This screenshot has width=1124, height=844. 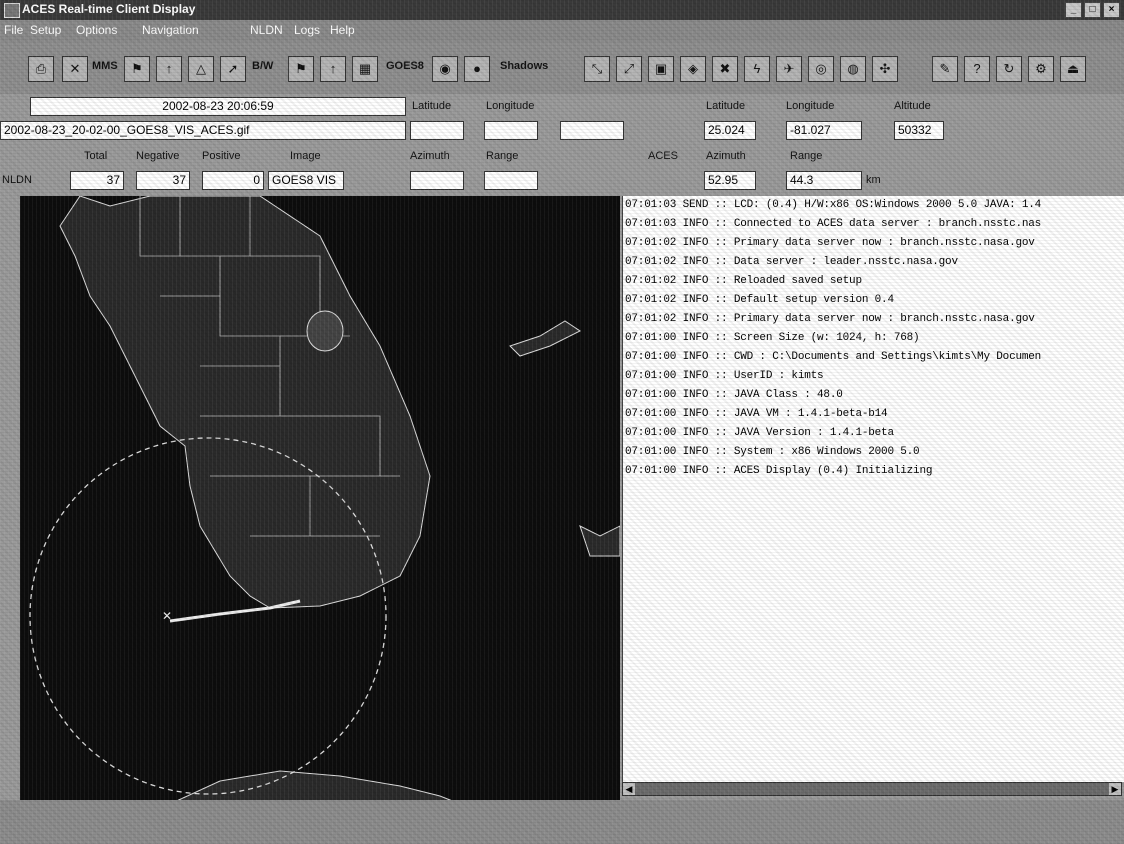 What do you see at coordinates (592, 130) in the screenshot?
I see `cursor-altitude-field` at bounding box center [592, 130].